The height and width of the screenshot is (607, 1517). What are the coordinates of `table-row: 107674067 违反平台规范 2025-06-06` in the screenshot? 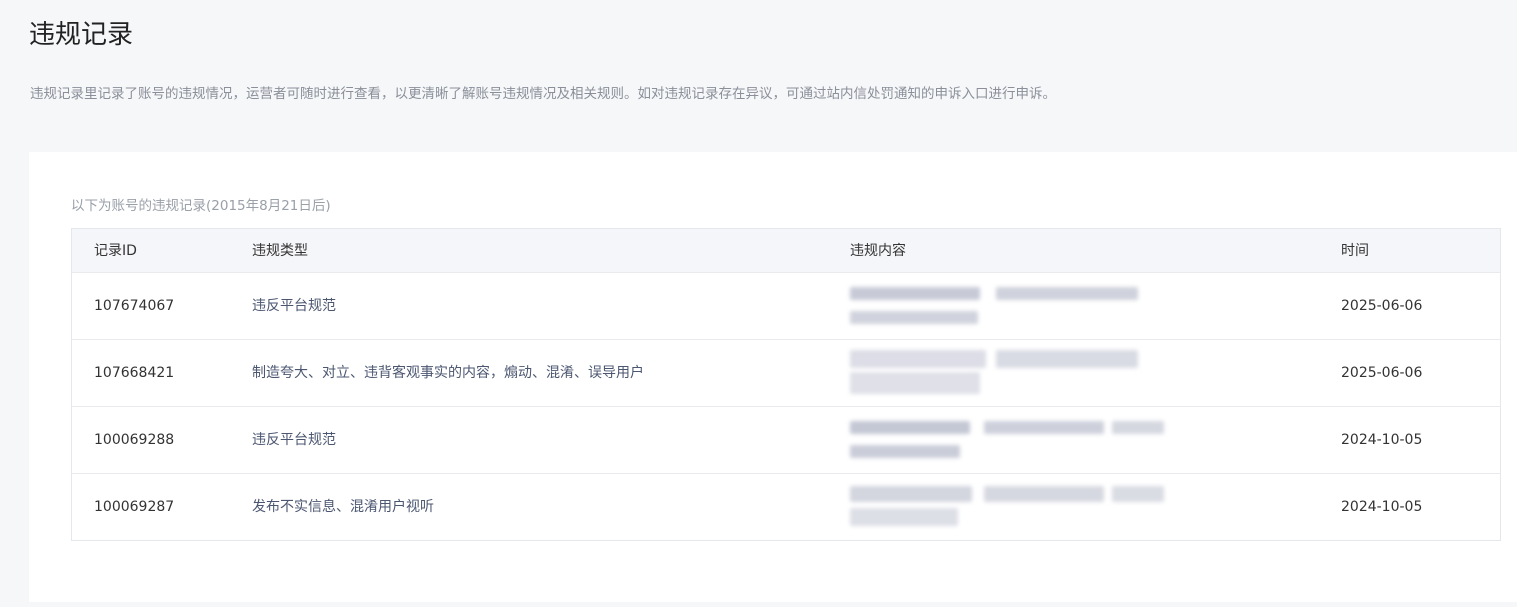 It's located at (786, 305).